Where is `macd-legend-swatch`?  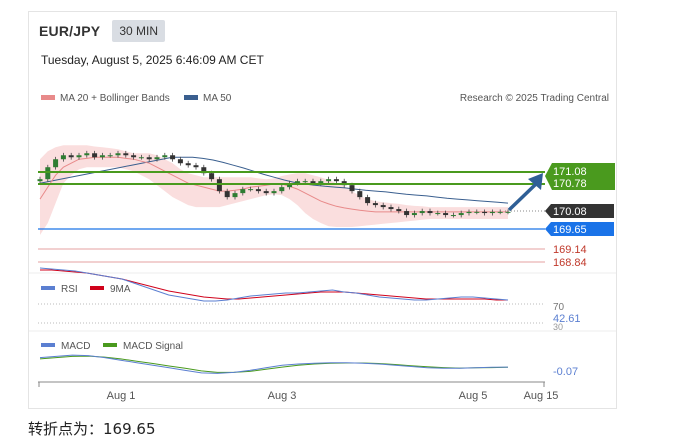
macd-legend-swatch is located at coordinates (48, 345).